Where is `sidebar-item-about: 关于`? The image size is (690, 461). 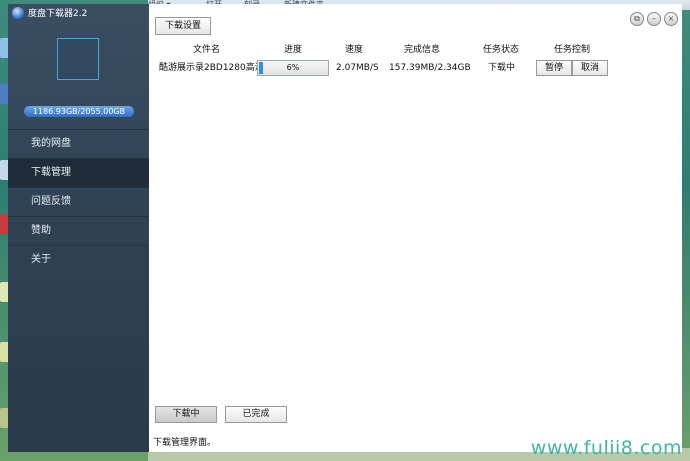 sidebar-item-about: 关于 is located at coordinates (78, 259).